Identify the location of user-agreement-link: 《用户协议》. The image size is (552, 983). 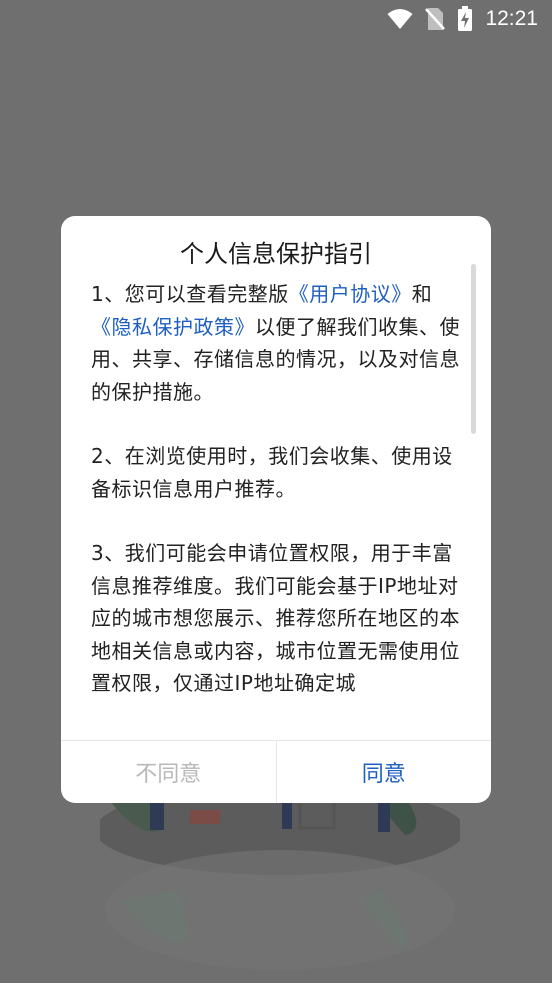
(350, 294).